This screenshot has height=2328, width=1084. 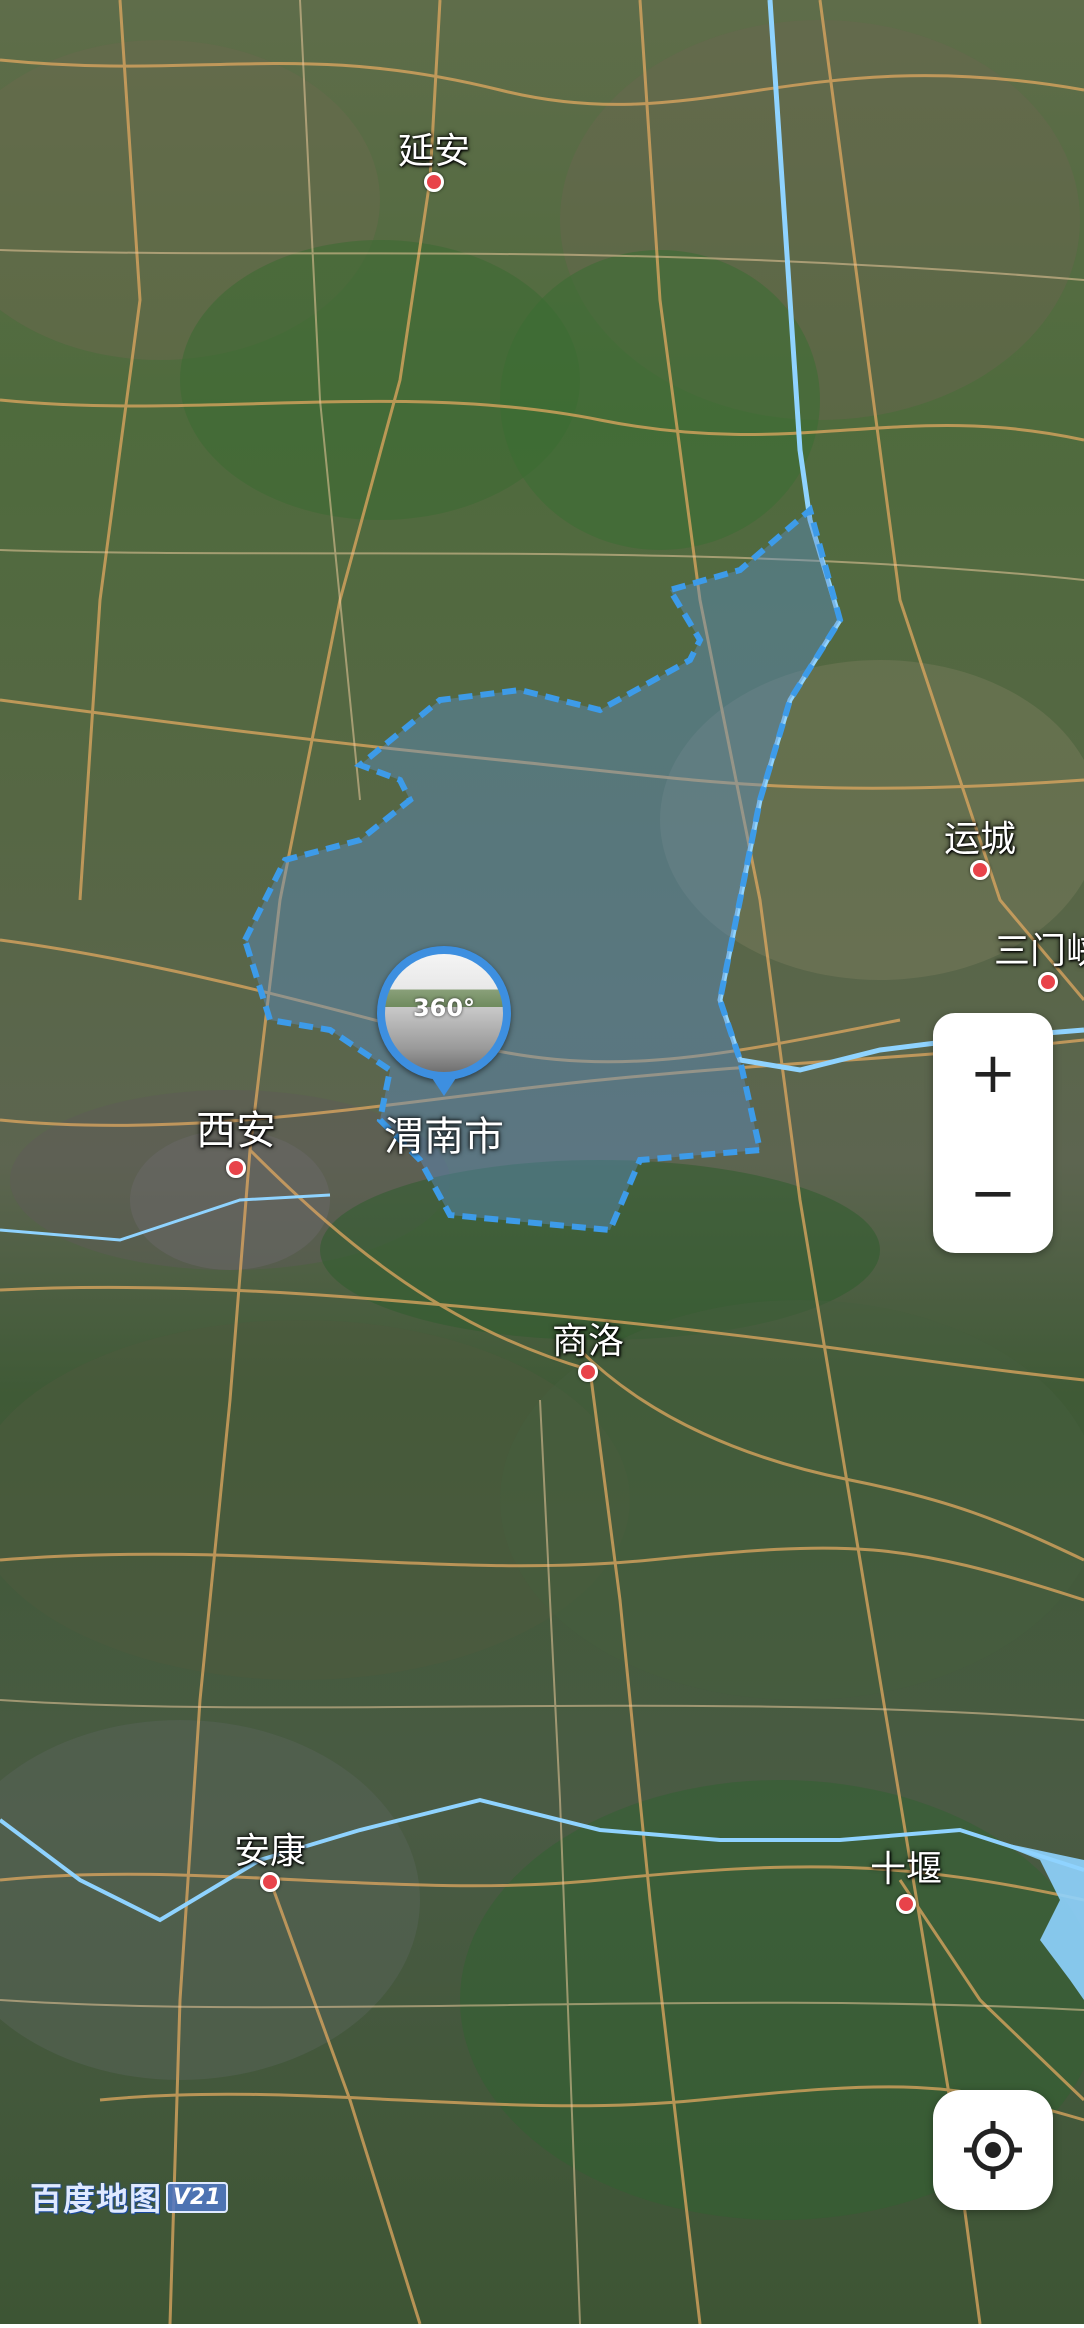 What do you see at coordinates (1048, 982) in the screenshot?
I see `city-marker-sanmenxia` at bounding box center [1048, 982].